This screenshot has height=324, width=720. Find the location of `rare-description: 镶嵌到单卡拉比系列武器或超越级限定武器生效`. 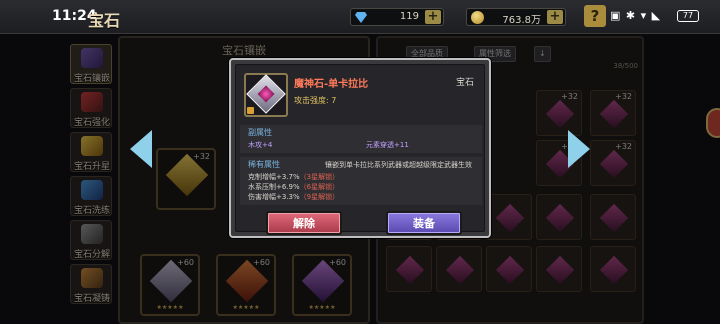

rare-description: 镶嵌到单卡拉比系列武器或超越级限定武器生效 is located at coordinates (398, 165).